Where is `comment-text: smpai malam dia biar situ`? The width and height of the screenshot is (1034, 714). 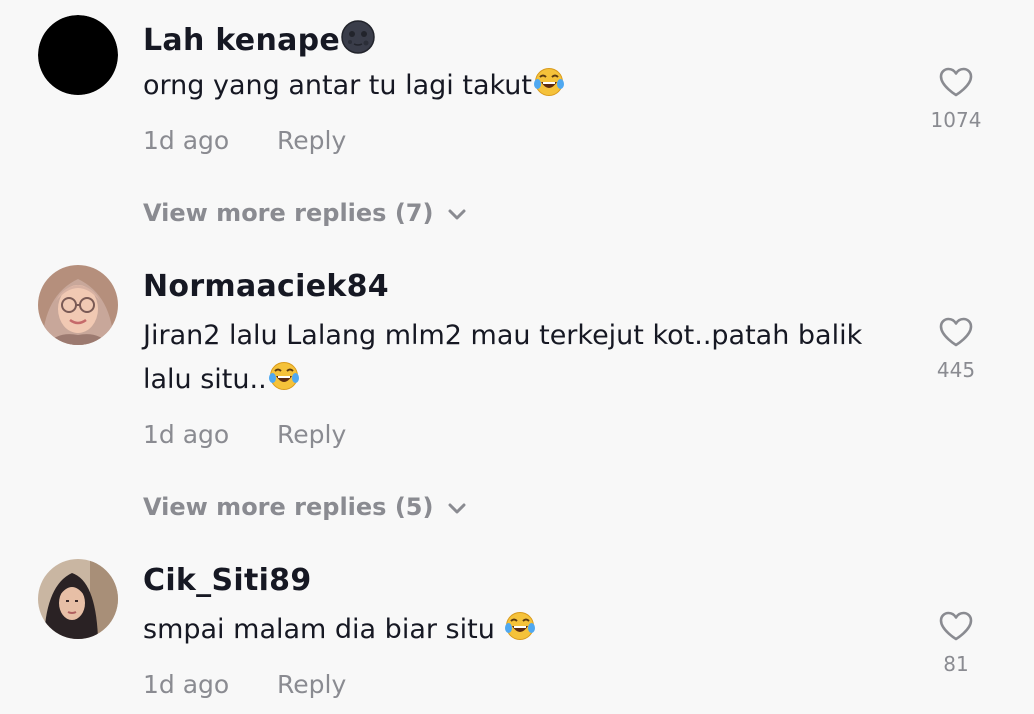
comment-text: smpai malam dia biar situ is located at coordinates (323, 629).